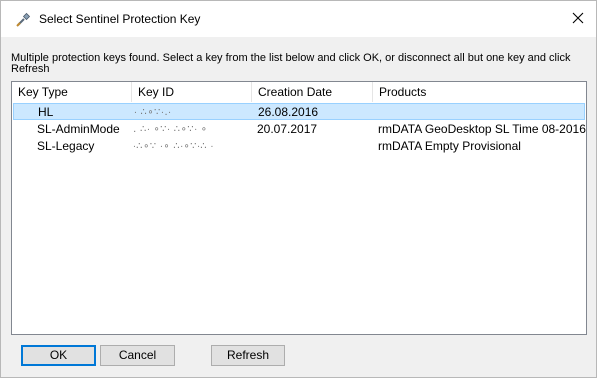  I want to click on cell-key-id: ∙∴∘∵ ∙∘ ∴∙∘∵∙∴ ∙, so click(173, 146).